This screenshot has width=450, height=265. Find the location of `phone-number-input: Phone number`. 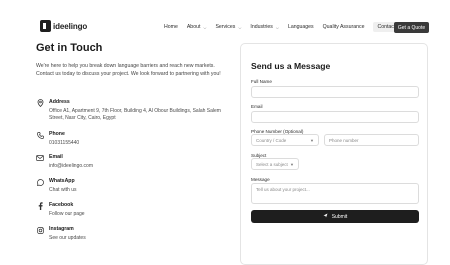

phone-number-input: Phone number is located at coordinates (371, 140).